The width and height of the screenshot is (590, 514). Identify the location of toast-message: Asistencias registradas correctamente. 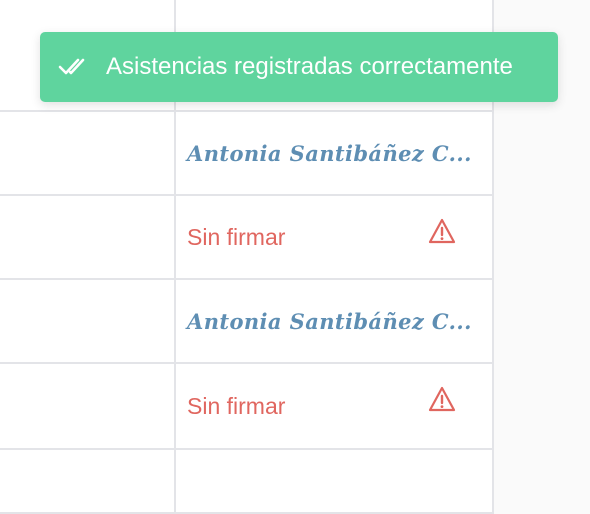
(309, 66).